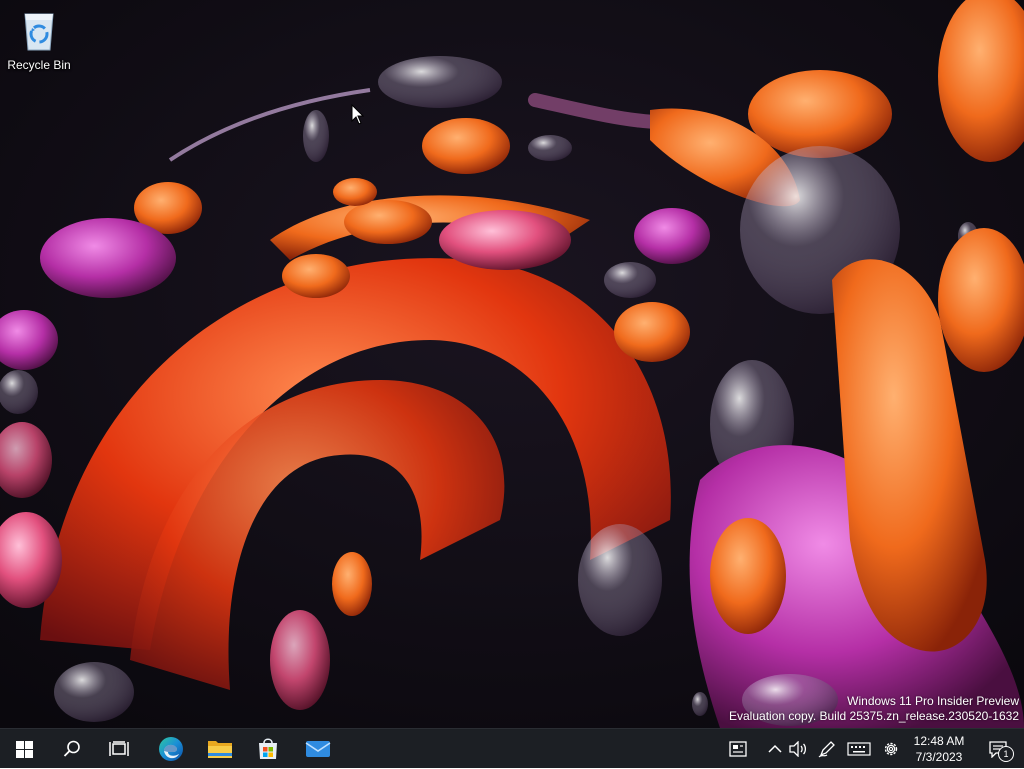 The width and height of the screenshot is (1024, 769). I want to click on mail-taskbar-button, so click(318, 749).